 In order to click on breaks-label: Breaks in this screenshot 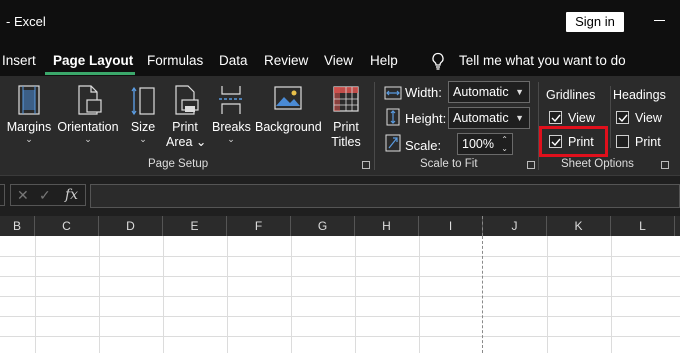, I will do `click(231, 127)`.